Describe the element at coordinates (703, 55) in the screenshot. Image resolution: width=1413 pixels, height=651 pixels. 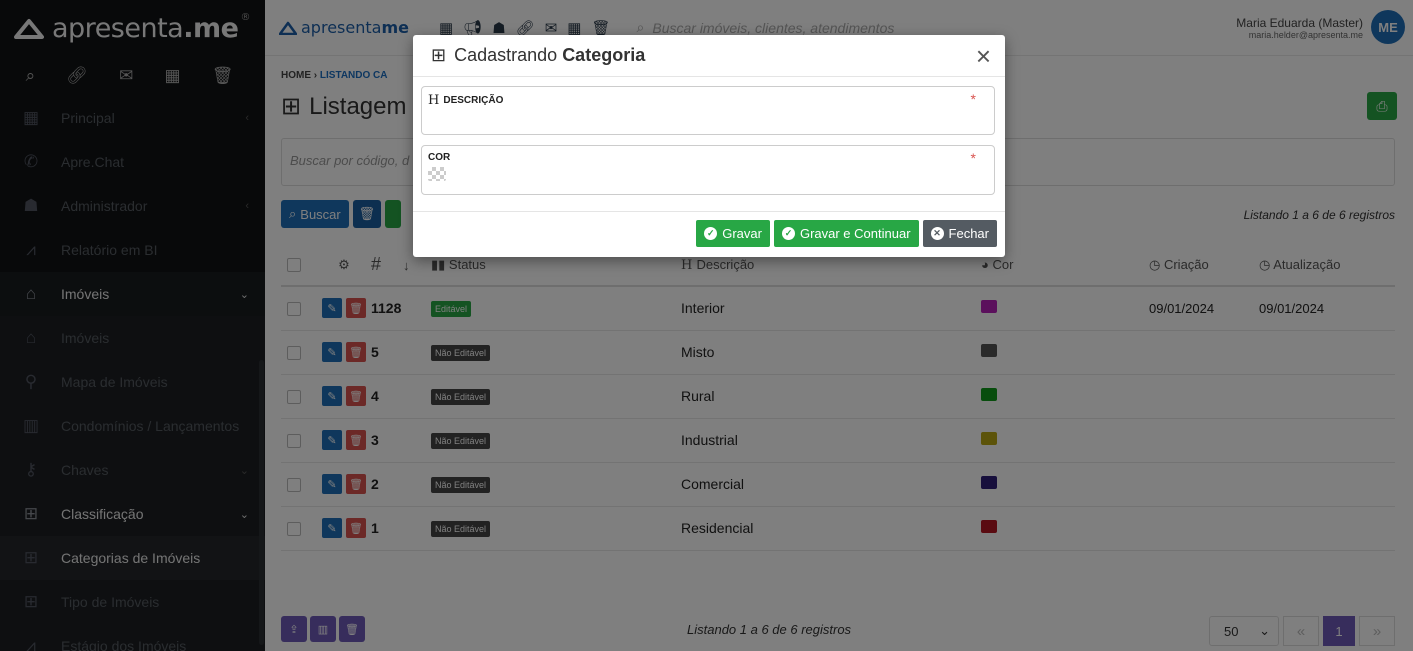
I see `modal-title: ⊞ Cadastrando Categoria` at that location.